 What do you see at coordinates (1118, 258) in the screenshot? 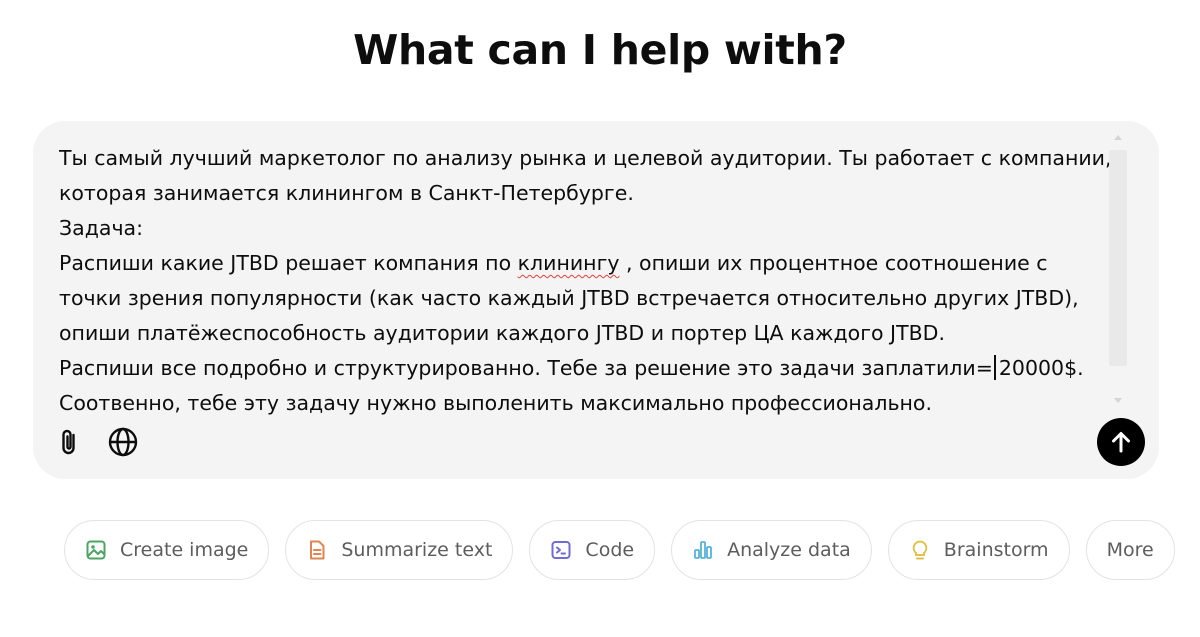
I see `scrollbar-thumb` at bounding box center [1118, 258].